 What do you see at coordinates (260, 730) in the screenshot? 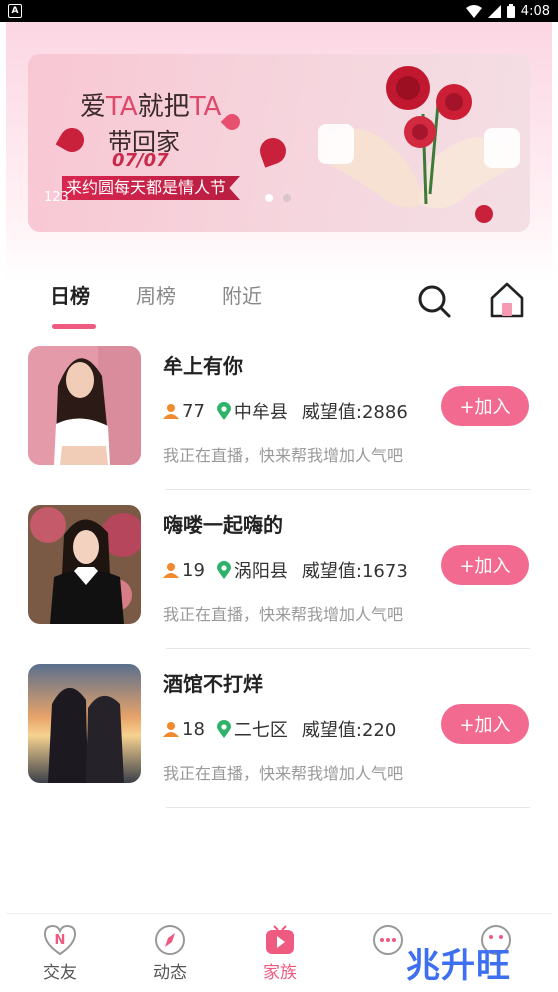
I see `location: 二七区` at bounding box center [260, 730].